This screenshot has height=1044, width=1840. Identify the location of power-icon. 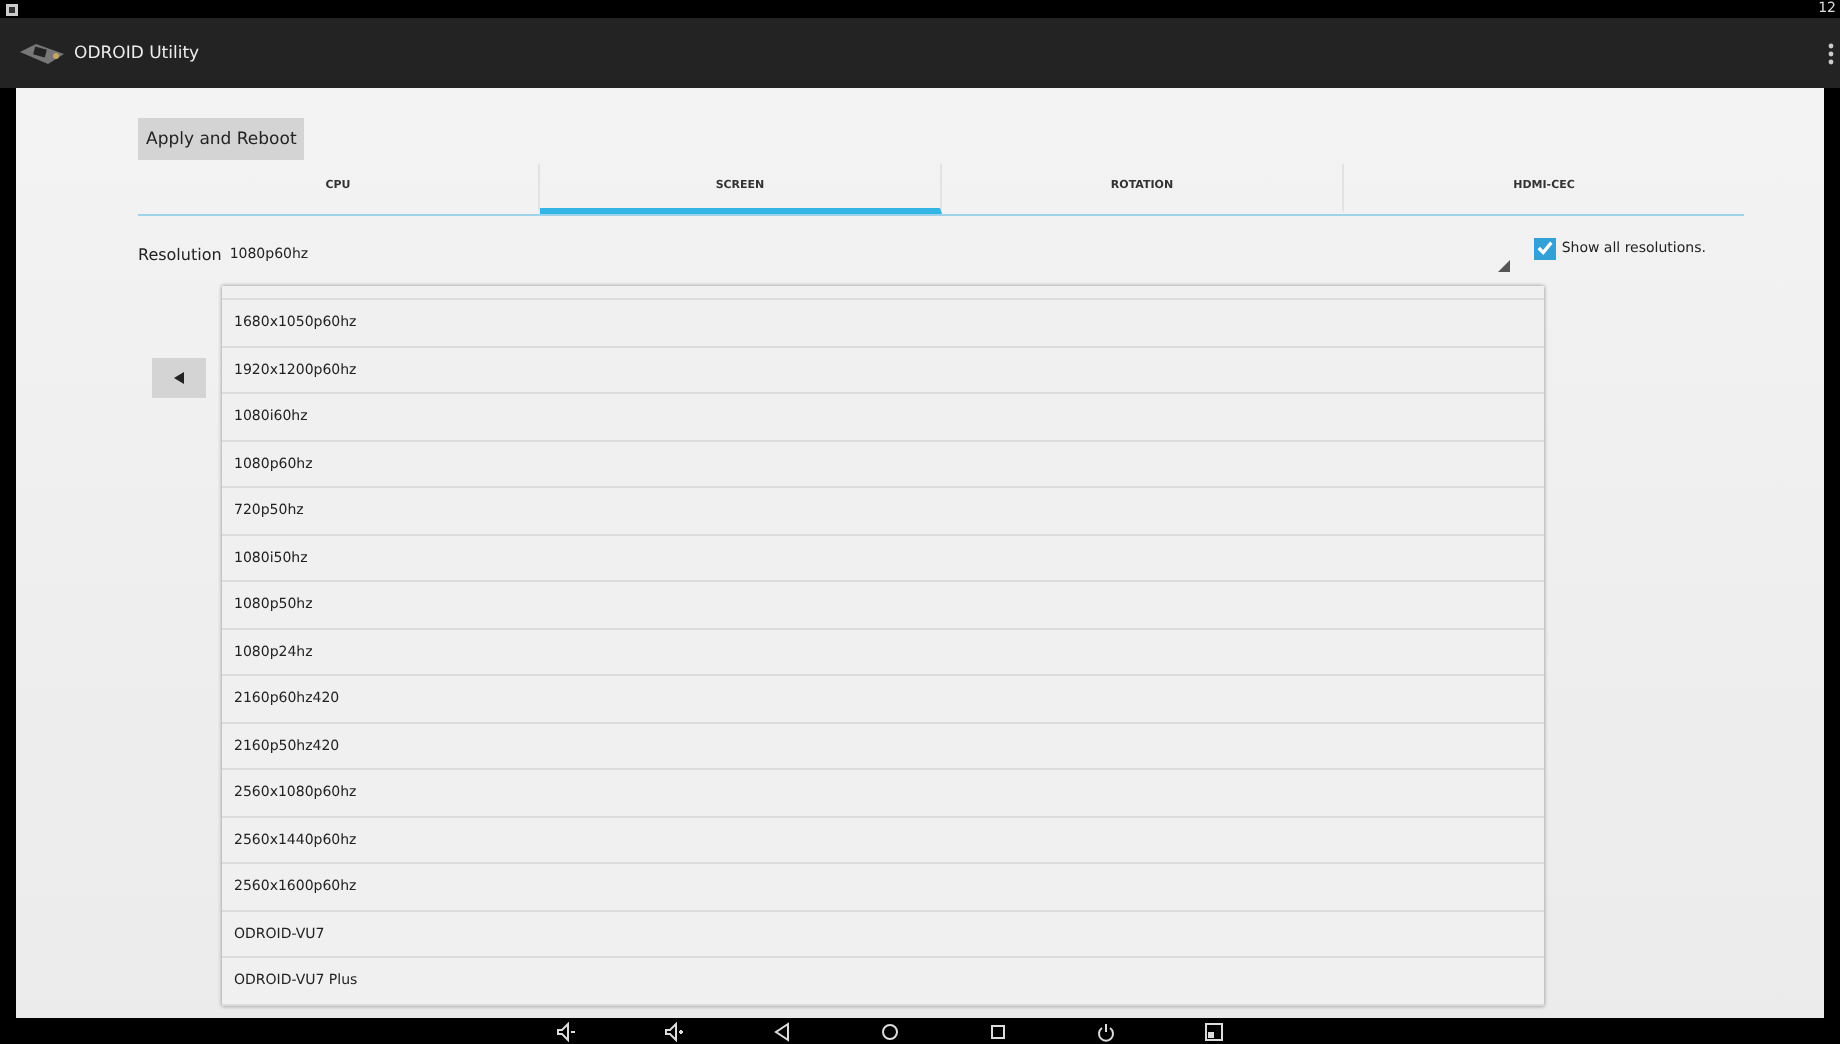
(1106, 1031).